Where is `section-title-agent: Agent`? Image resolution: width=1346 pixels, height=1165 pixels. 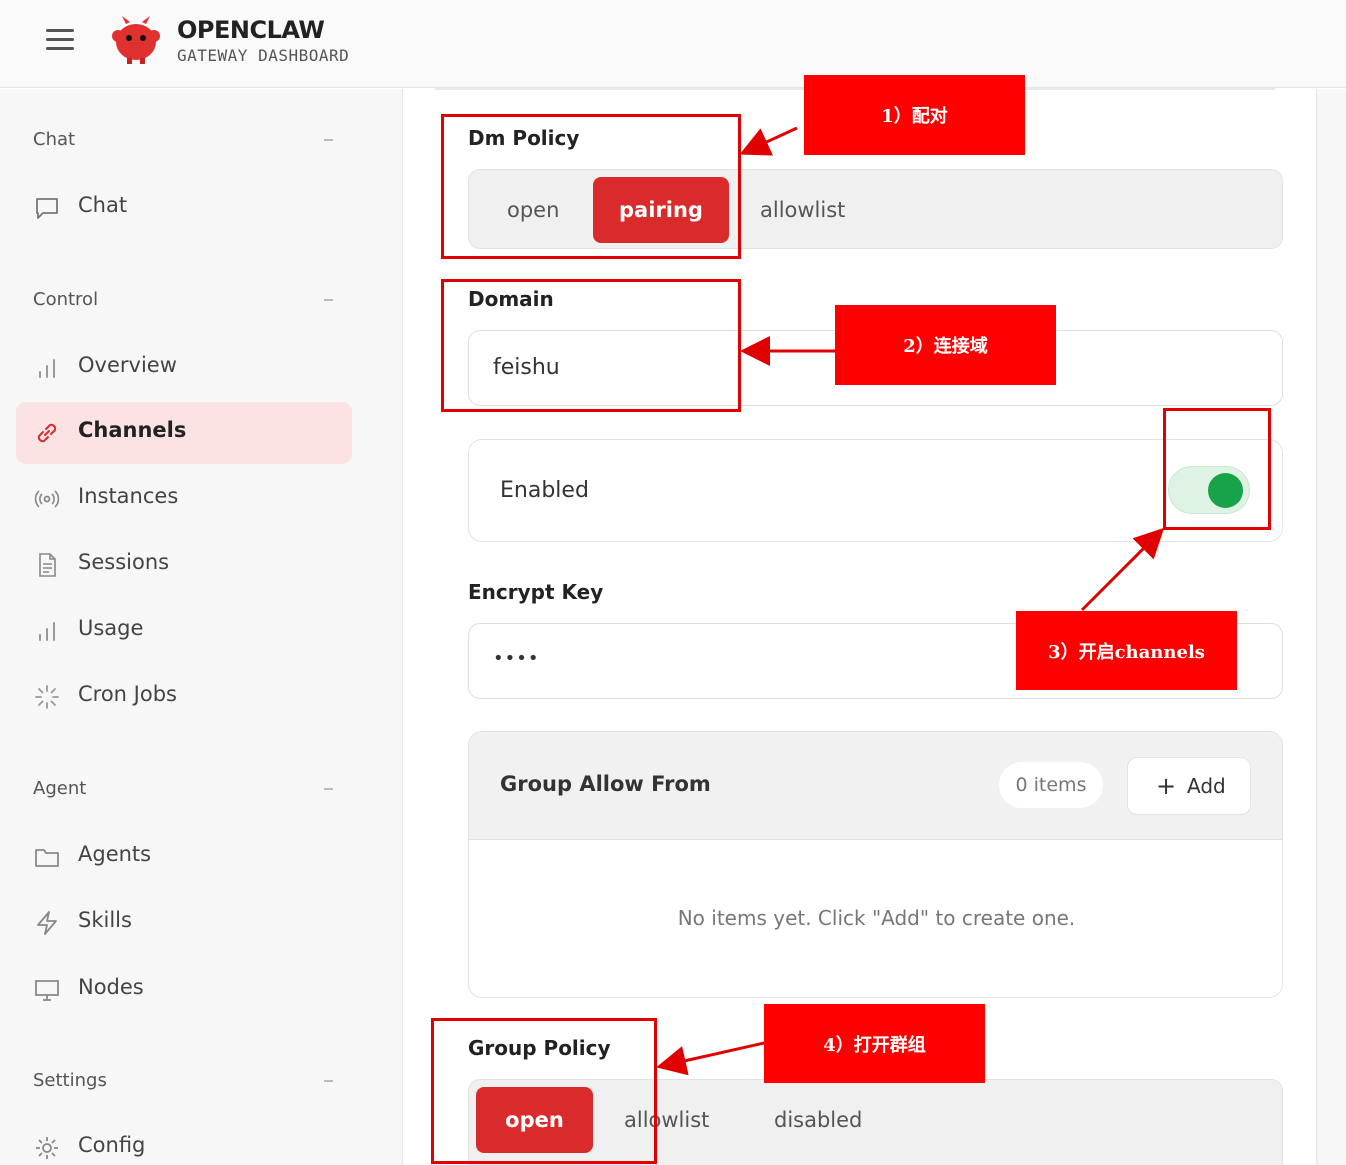 section-title-agent: Agent is located at coordinates (60, 788).